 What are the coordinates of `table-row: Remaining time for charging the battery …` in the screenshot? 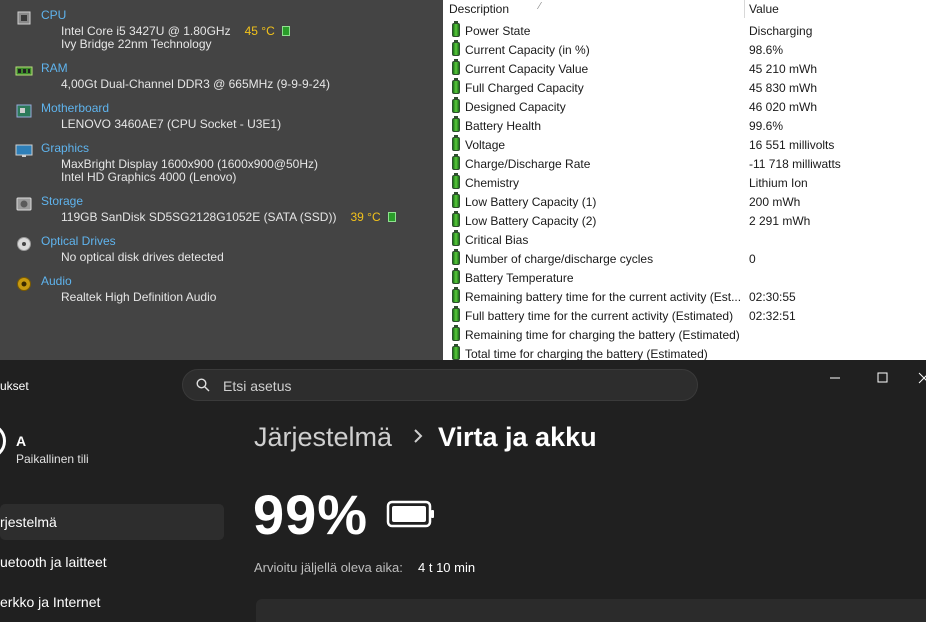 It's located at (684, 334).